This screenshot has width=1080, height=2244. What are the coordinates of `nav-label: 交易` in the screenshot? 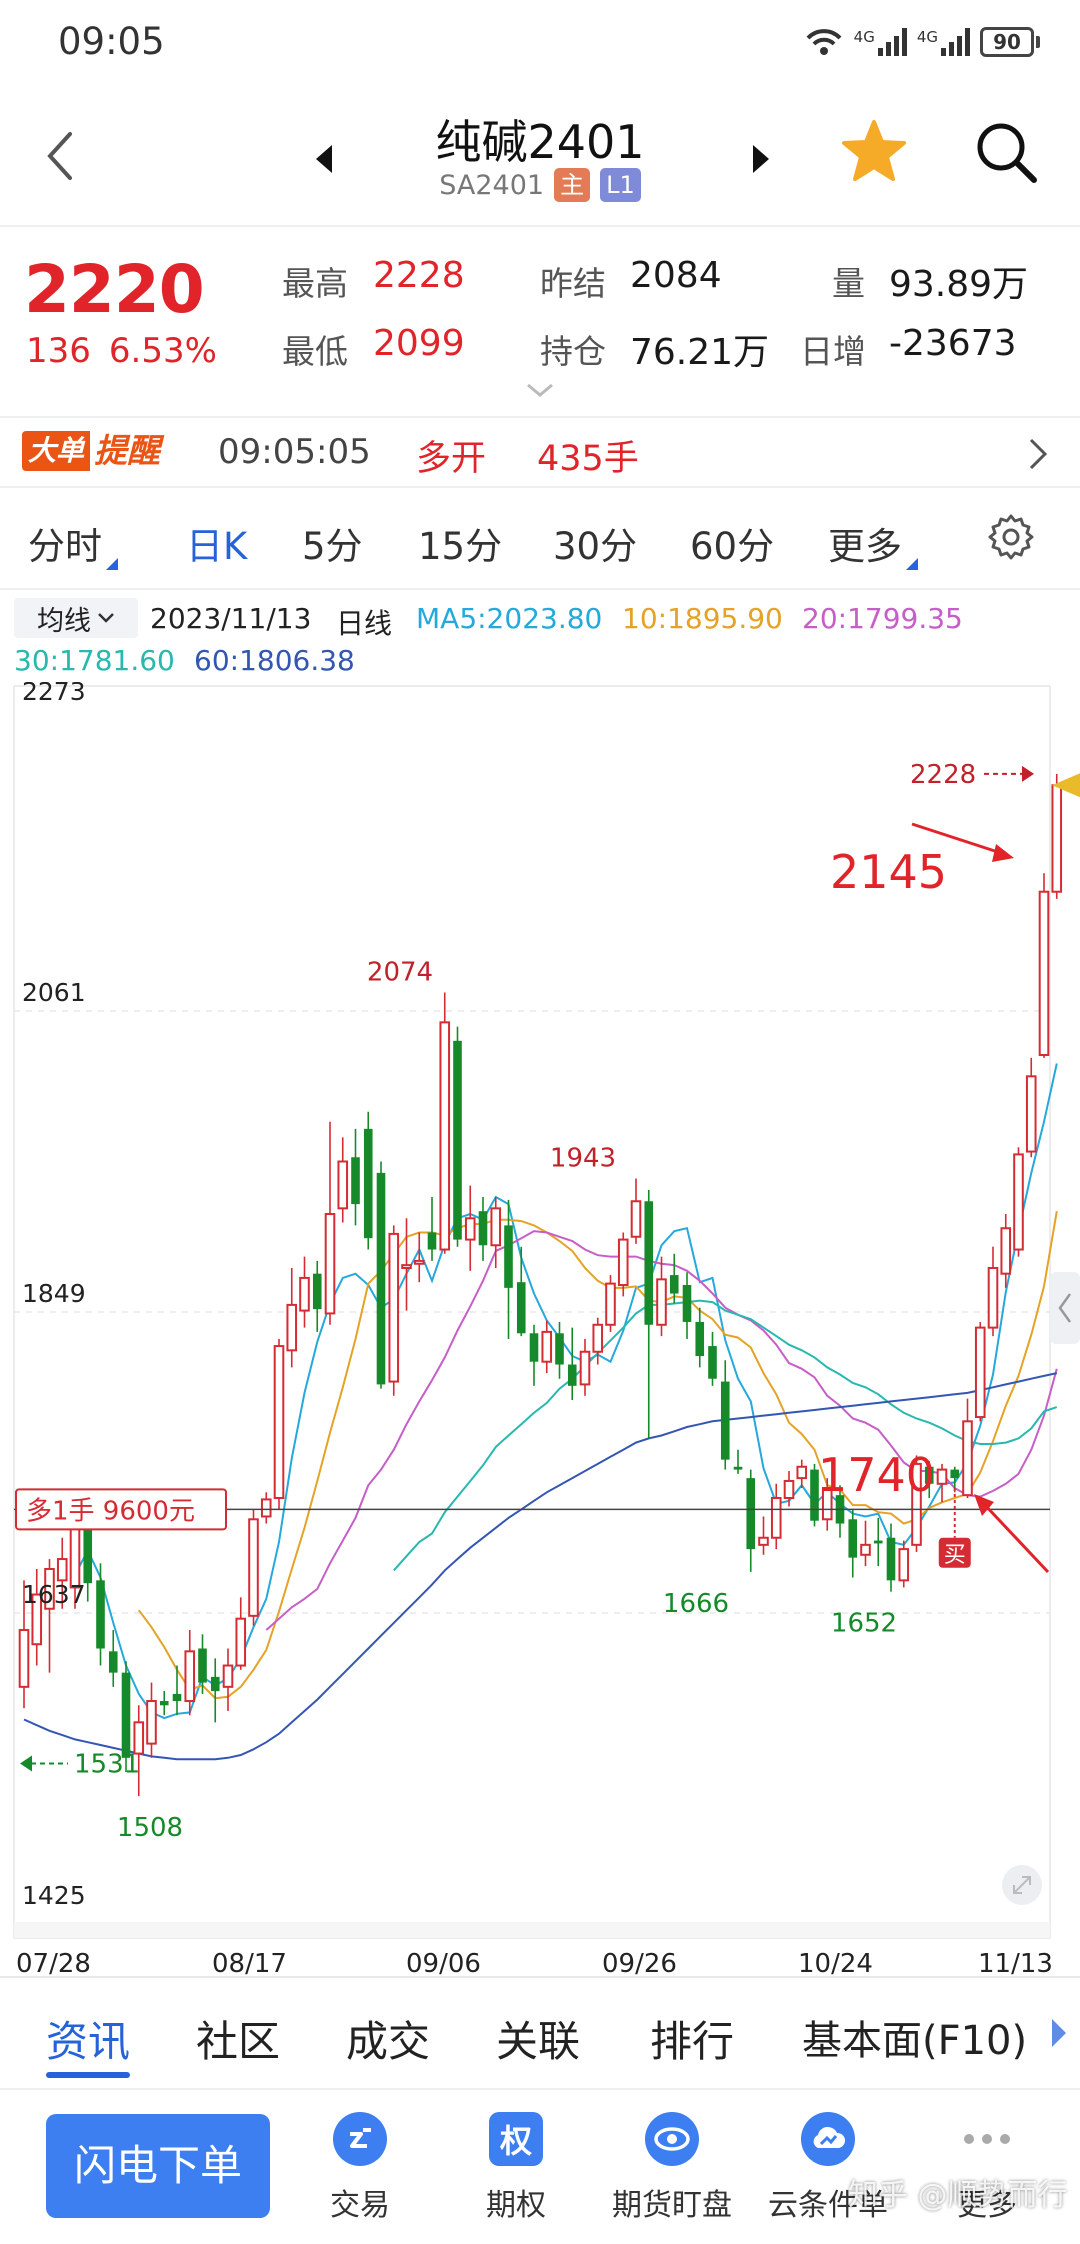 It's located at (360, 2205).